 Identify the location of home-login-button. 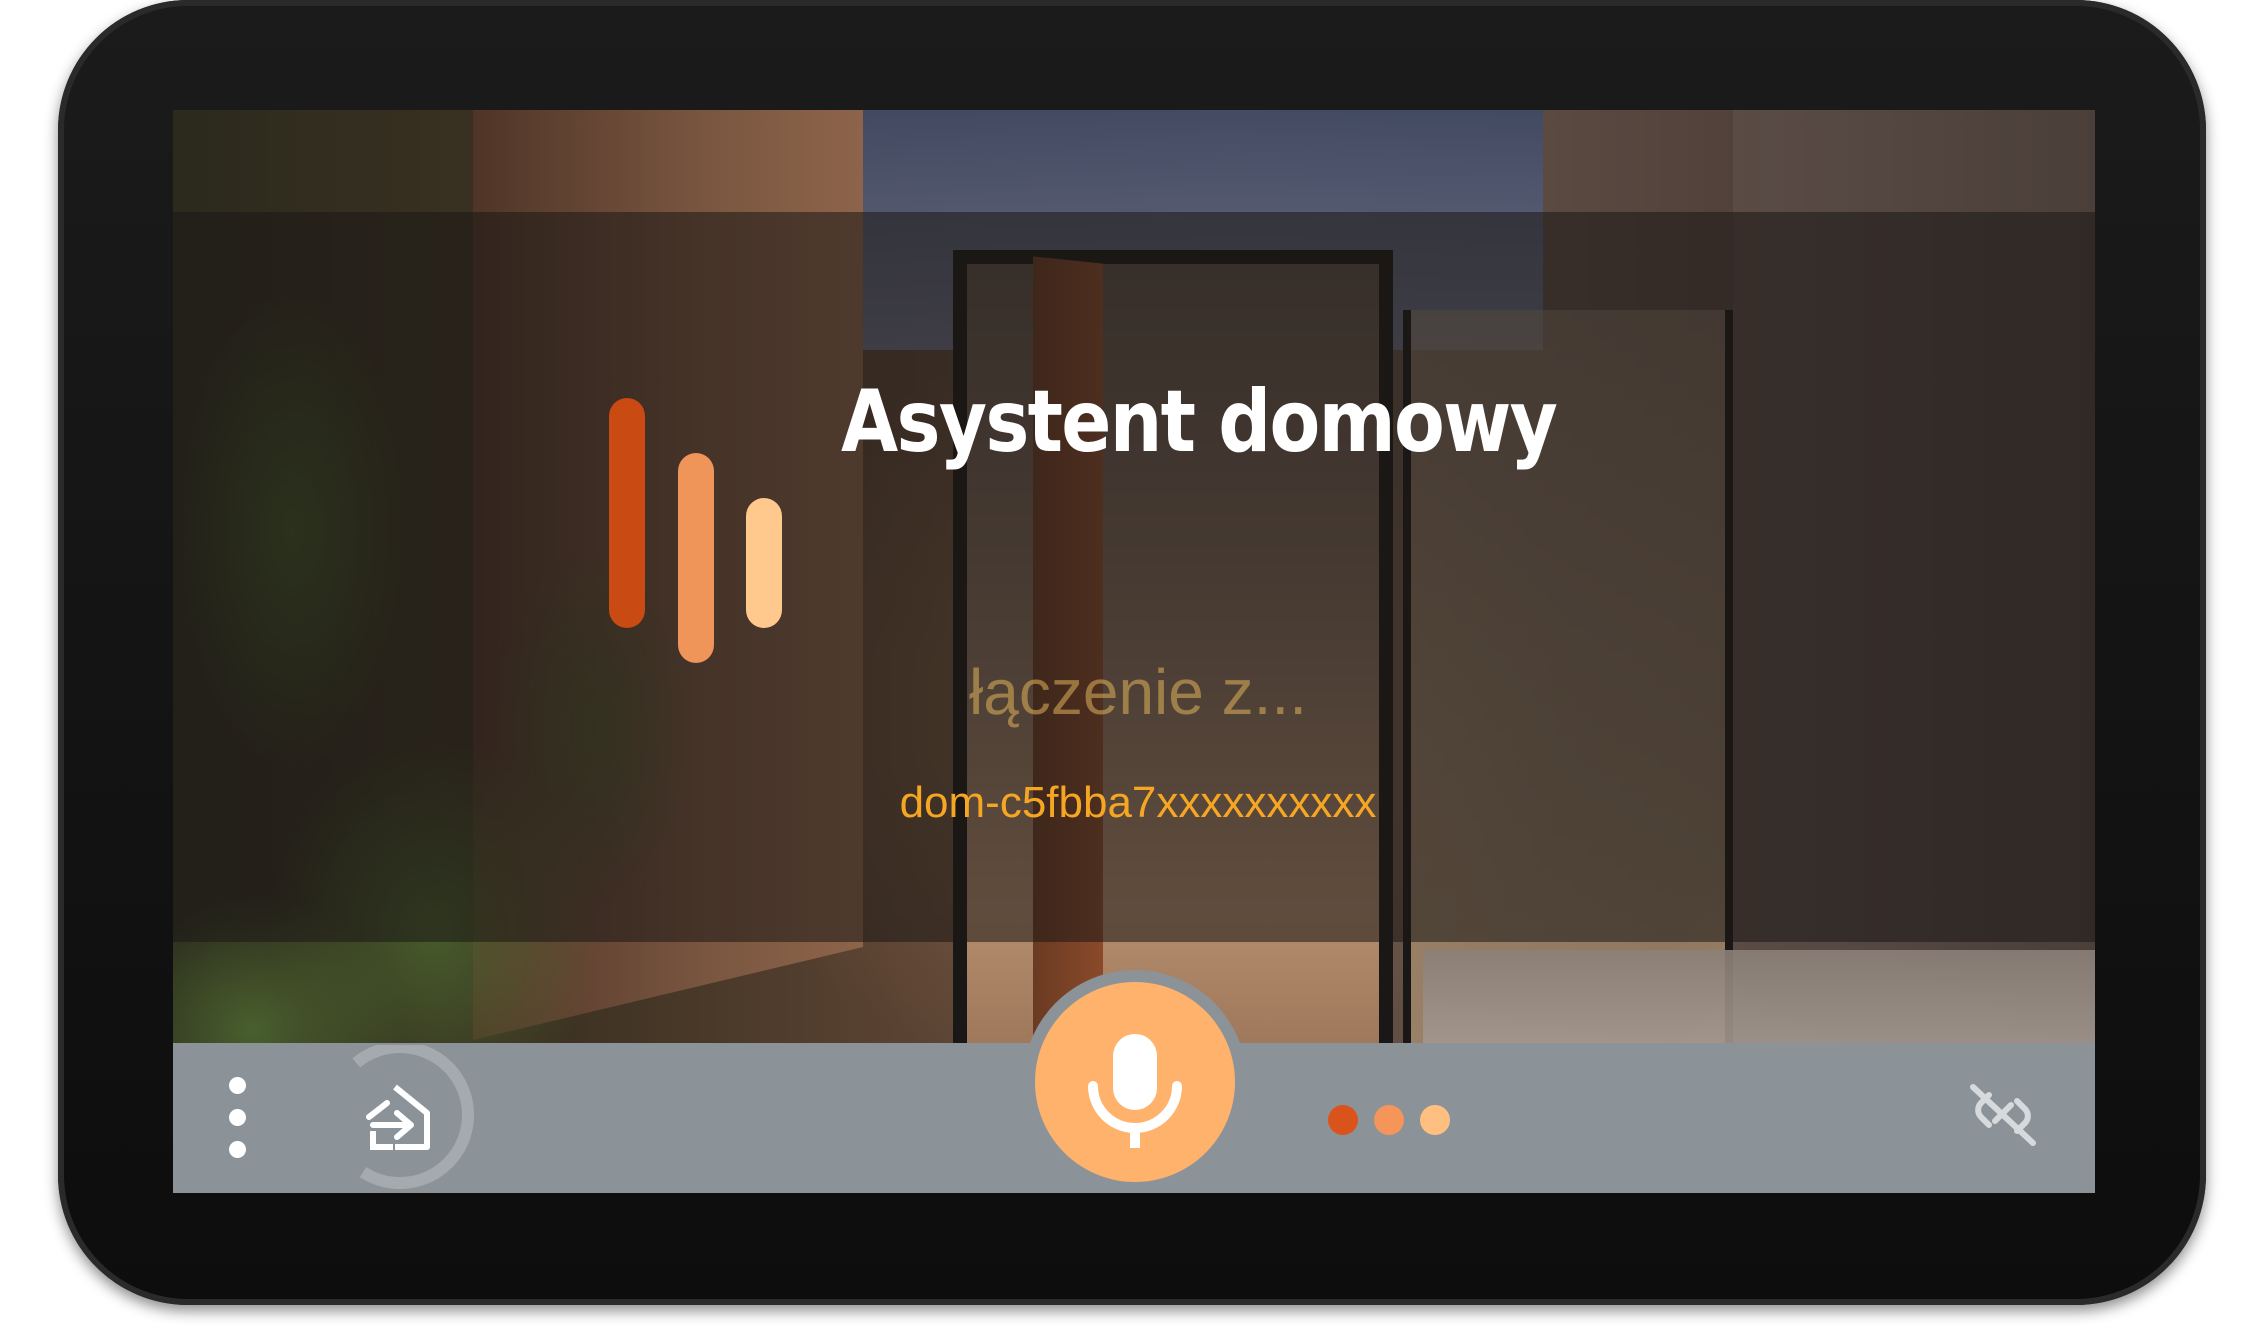
(400, 1117).